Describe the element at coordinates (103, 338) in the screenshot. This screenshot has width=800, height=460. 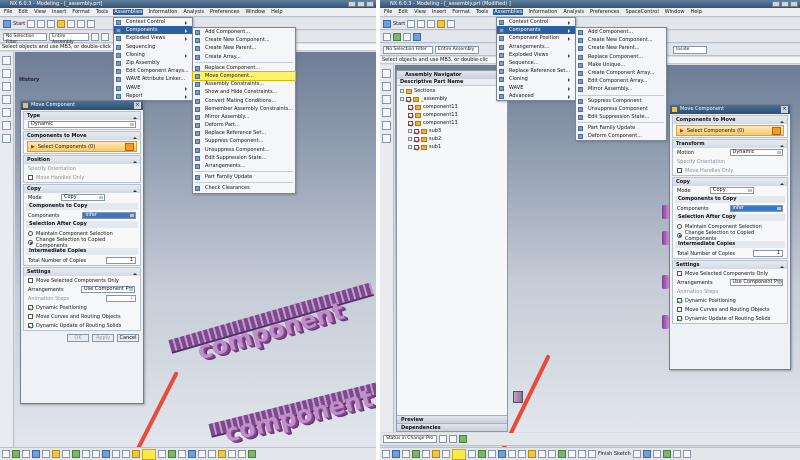
I see `apply-button: Apply` at that location.